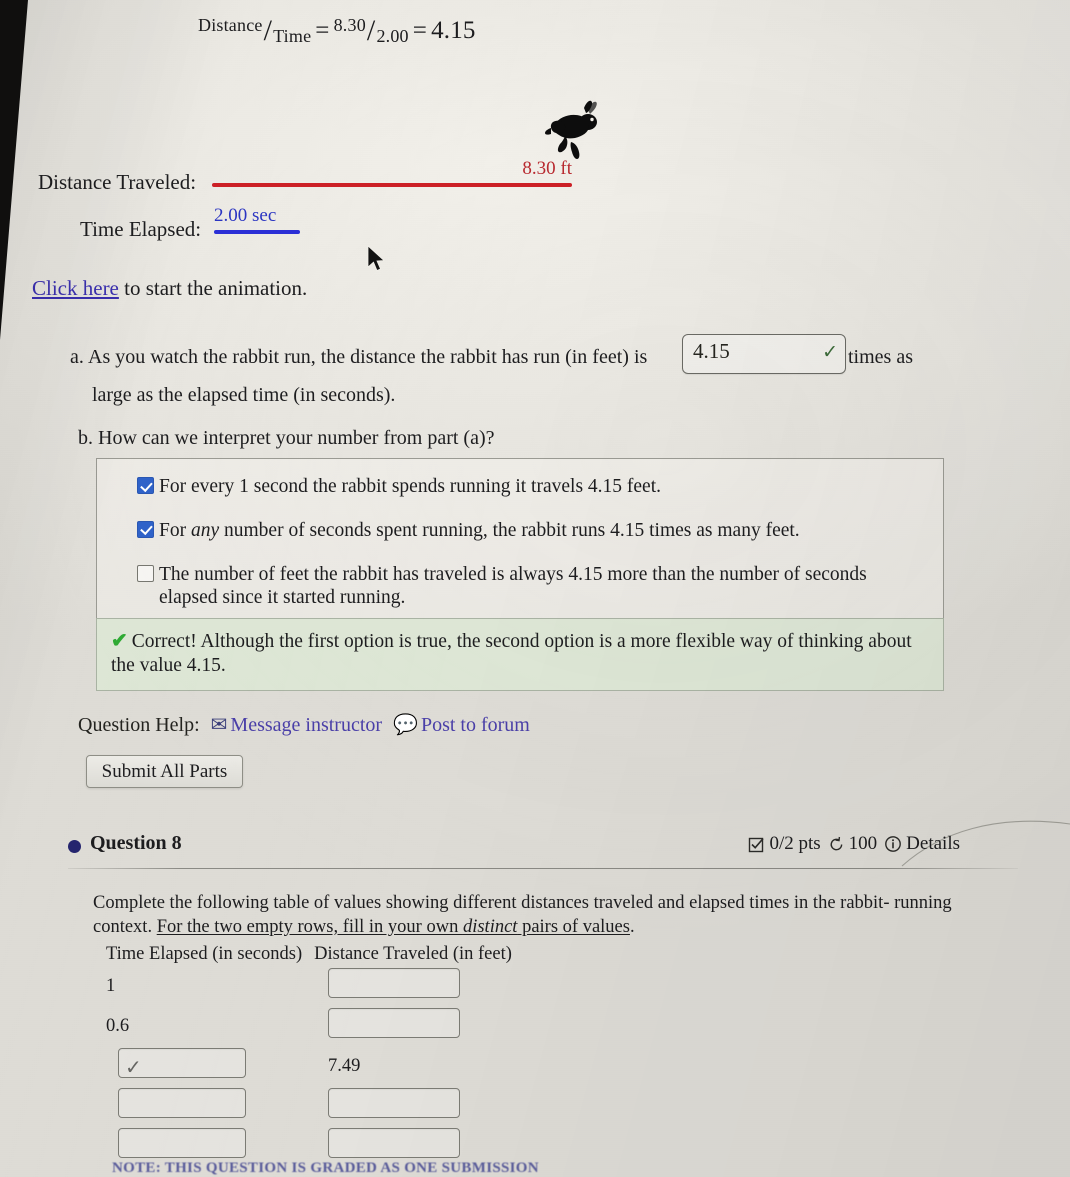  I want to click on prompt-u-pre: For the two empty rows, fill in your own, so click(309, 926).